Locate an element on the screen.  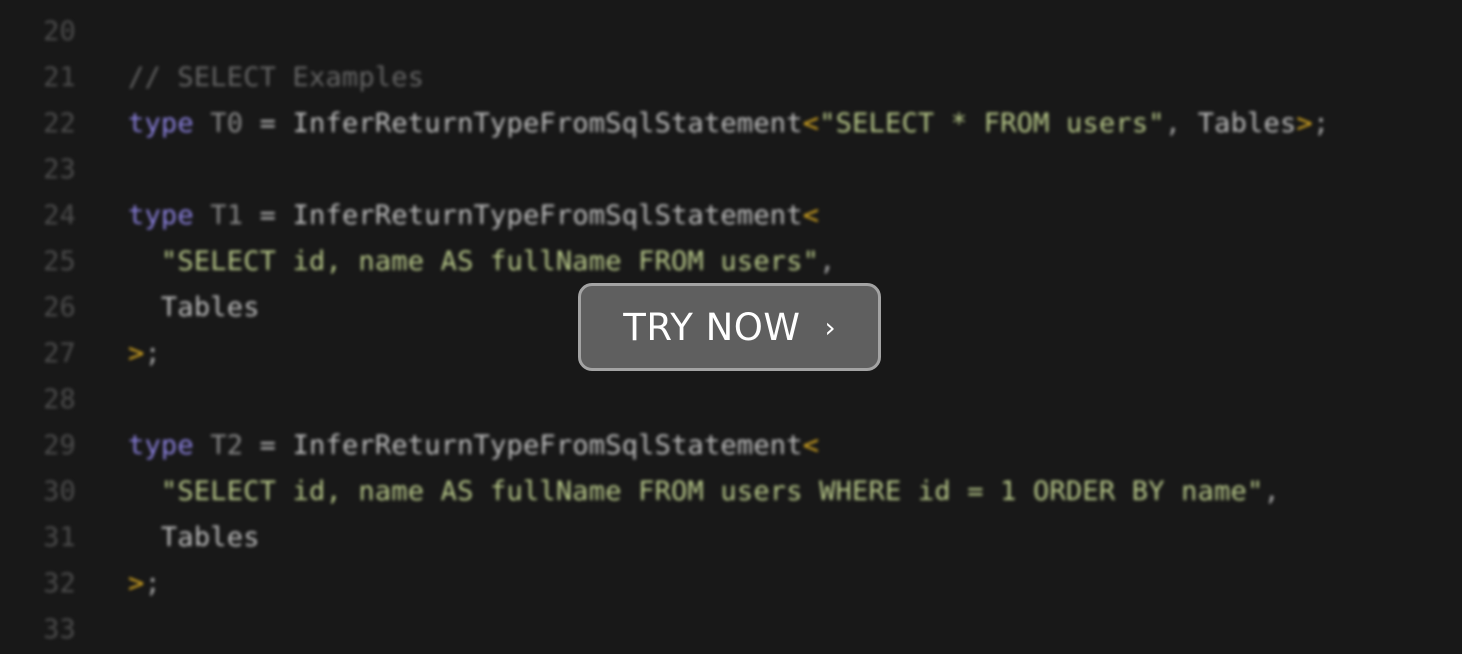
try-now-button: TRY NOW › is located at coordinates (729, 327).